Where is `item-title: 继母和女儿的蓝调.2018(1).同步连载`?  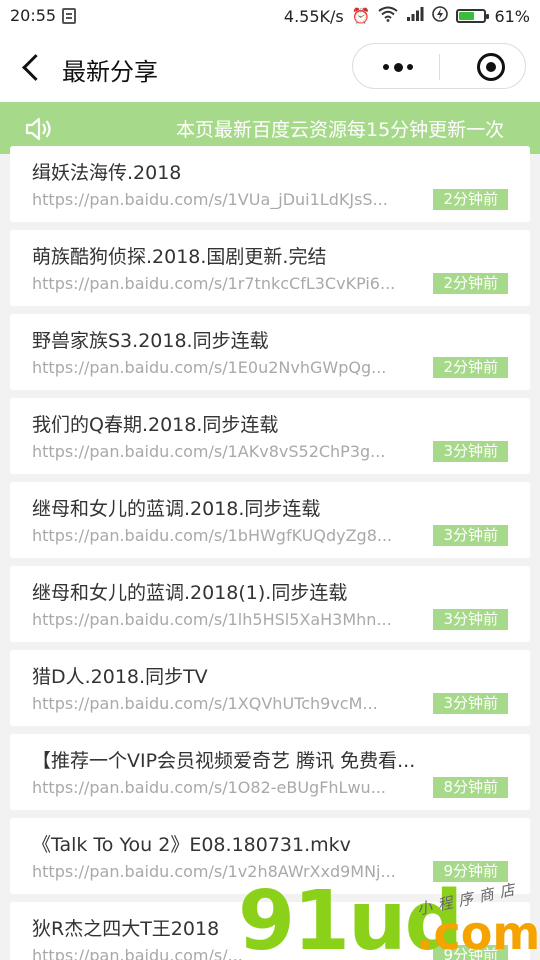 item-title: 继母和女儿的蓝调.2018(1).同步连载 is located at coordinates (190, 593).